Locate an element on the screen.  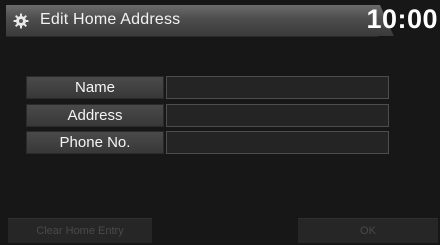
title-bar: Edit Home Address 10:00 is located at coordinates (223, 20).